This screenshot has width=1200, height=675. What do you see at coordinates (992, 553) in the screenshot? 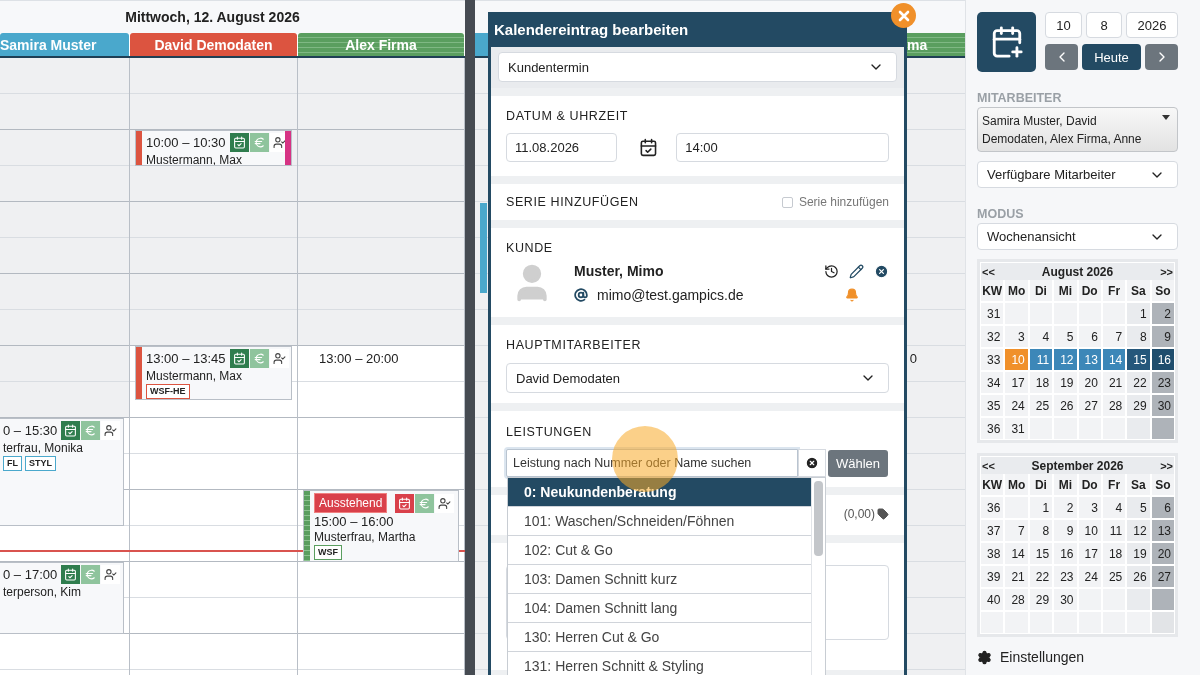
I see `week-number: 38` at bounding box center [992, 553].